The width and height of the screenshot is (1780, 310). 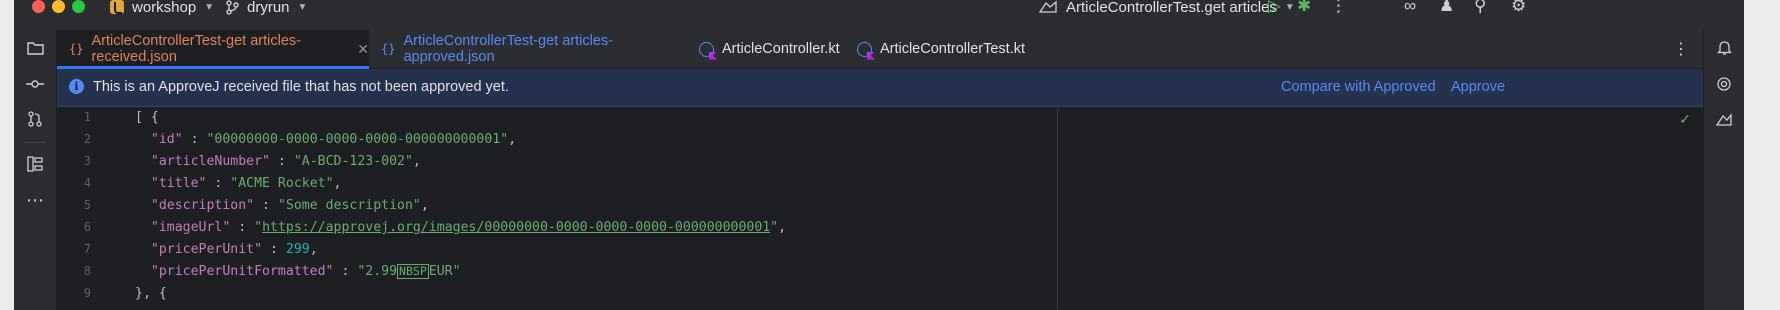 I want to click on line-number: 8, so click(x=87, y=271).